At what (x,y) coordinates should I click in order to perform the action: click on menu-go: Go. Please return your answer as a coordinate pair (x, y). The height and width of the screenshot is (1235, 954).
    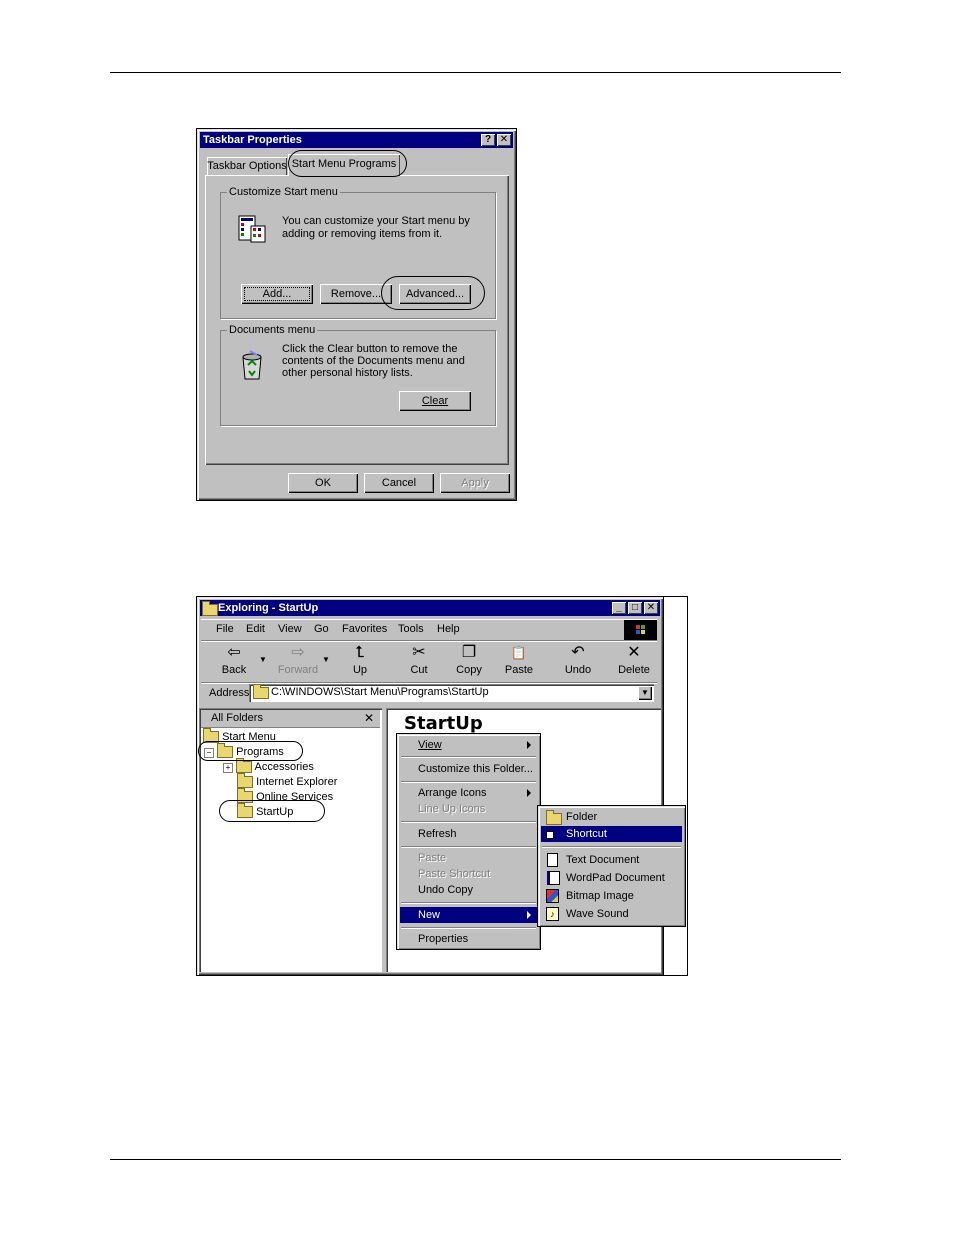
    Looking at the image, I should click on (321, 629).